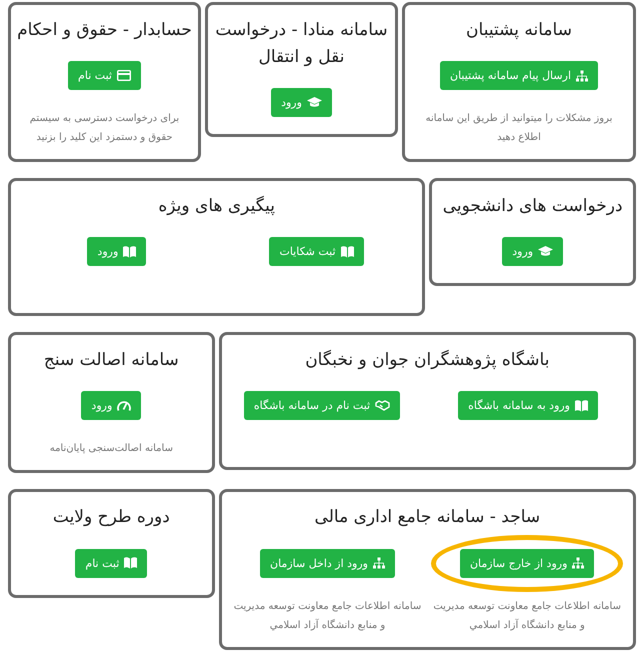  What do you see at coordinates (124, 406) in the screenshot?
I see `gauge-icon` at bounding box center [124, 406].